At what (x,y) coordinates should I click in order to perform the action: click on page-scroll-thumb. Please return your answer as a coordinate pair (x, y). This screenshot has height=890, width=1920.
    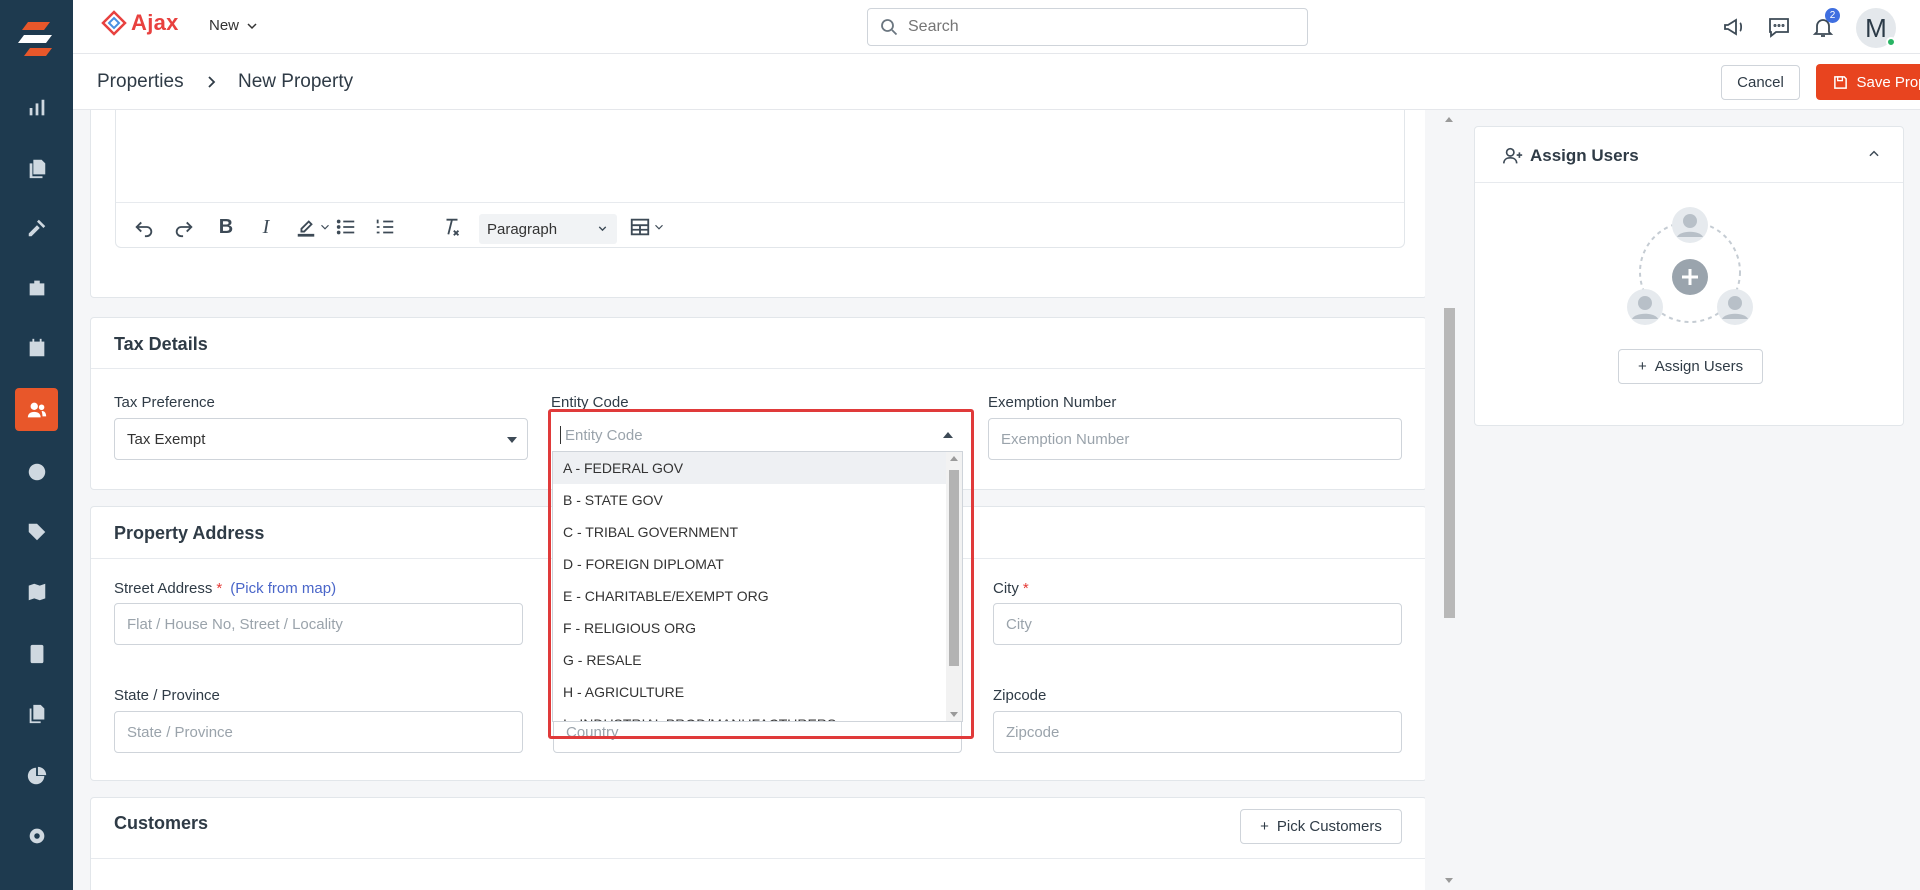
    Looking at the image, I should click on (1449, 463).